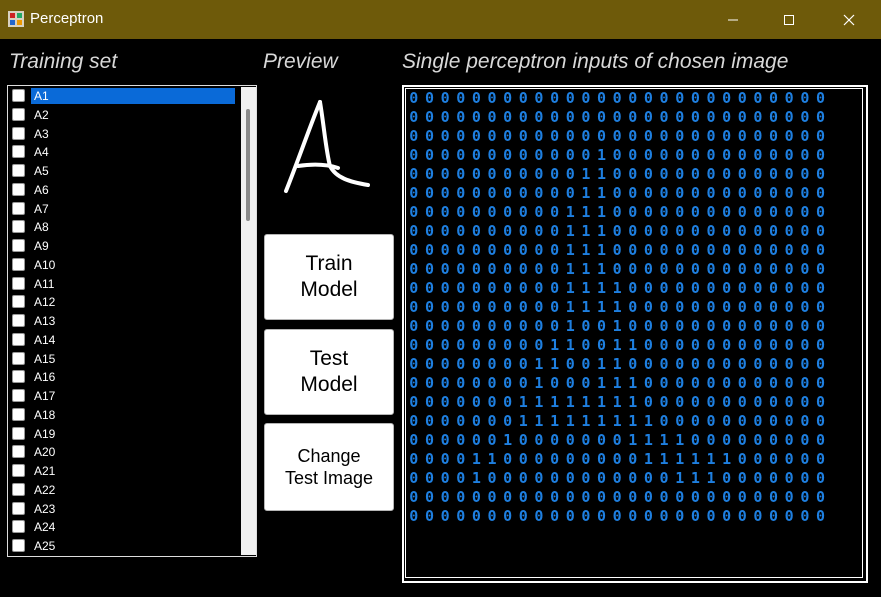 This screenshot has width=881, height=597. Describe the element at coordinates (133, 190) in the screenshot. I see `item-label-area: A6` at that location.